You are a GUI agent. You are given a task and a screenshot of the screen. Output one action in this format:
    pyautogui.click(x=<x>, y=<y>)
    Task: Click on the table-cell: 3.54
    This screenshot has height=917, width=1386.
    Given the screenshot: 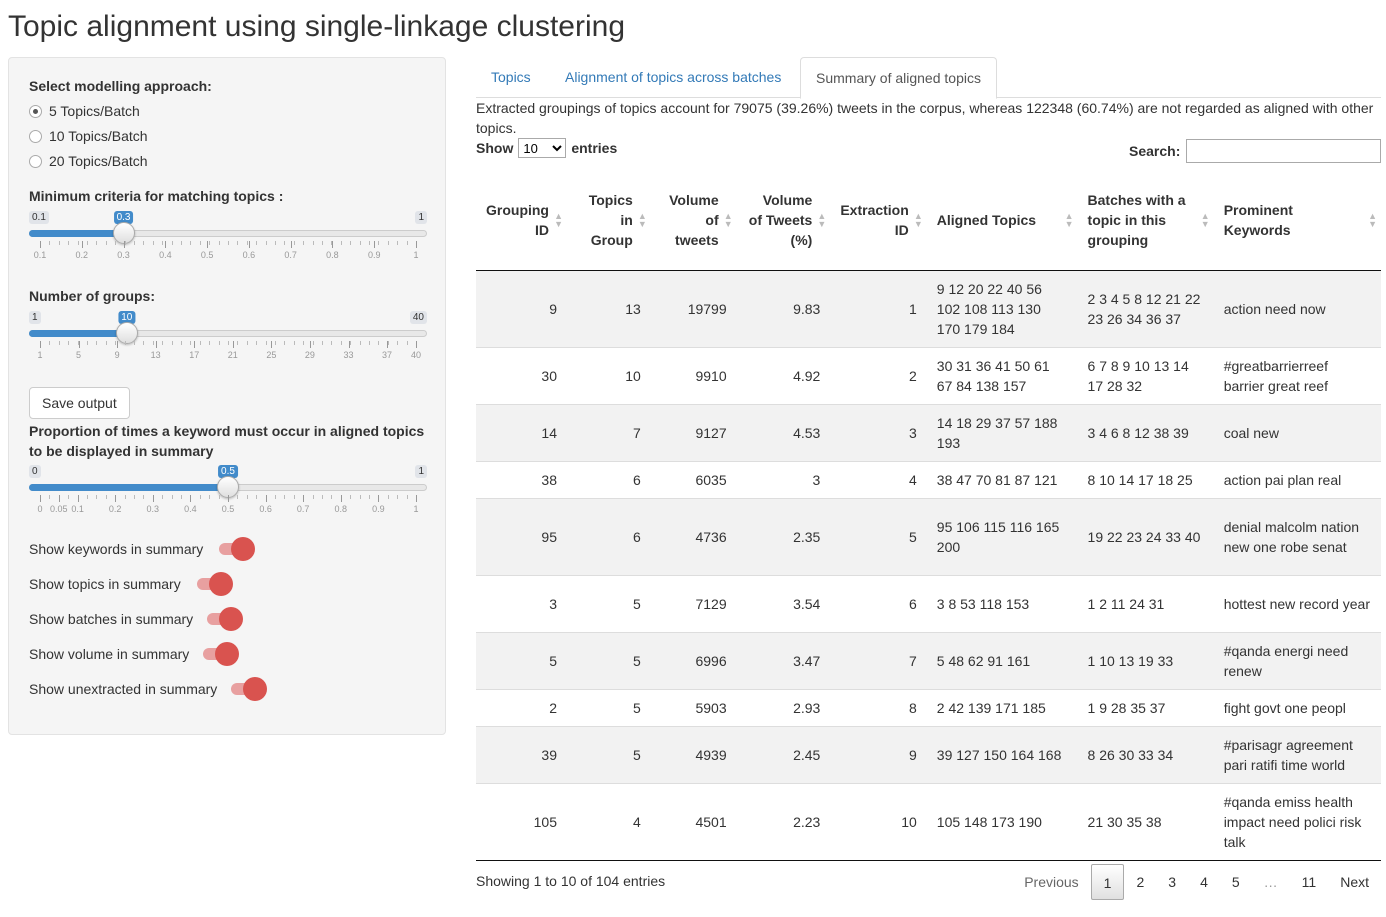 What is the action you would take?
    pyautogui.click(x=783, y=603)
    